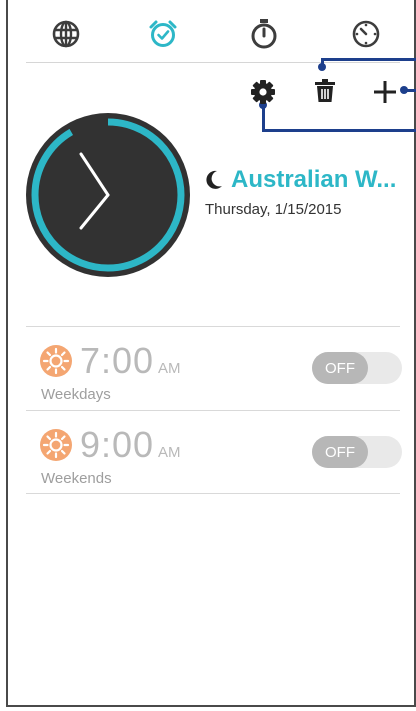 This screenshot has height=711, width=416. What do you see at coordinates (117, 444) in the screenshot?
I see `alarm-time: 9:00` at bounding box center [117, 444].